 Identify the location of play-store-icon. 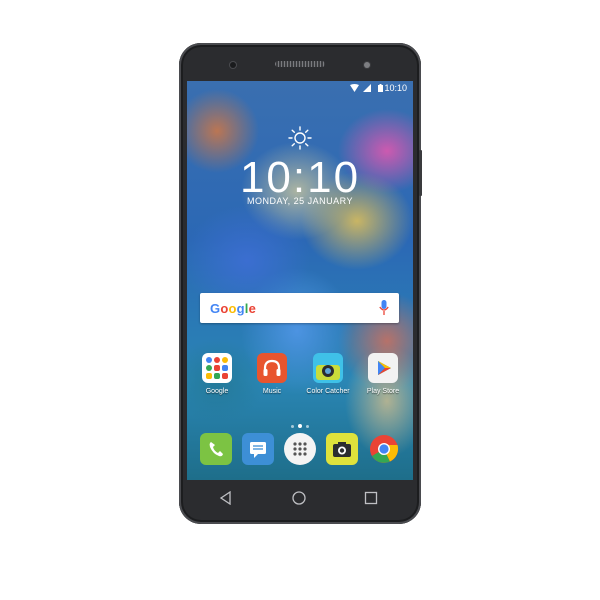
(383, 368).